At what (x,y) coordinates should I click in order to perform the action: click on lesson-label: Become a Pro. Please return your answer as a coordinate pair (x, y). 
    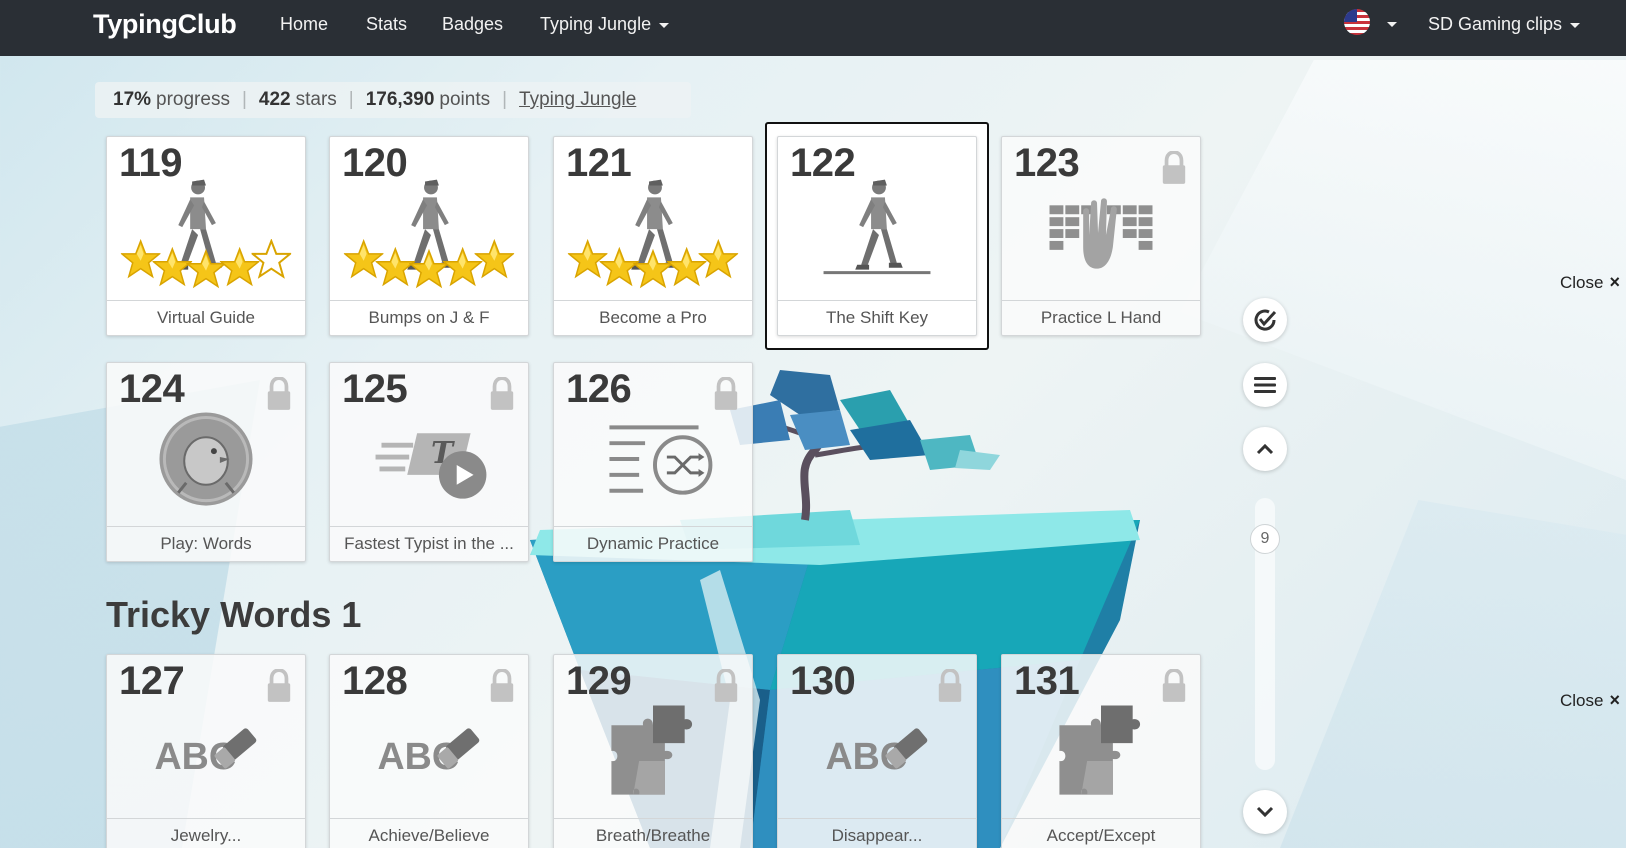
    Looking at the image, I should click on (653, 317).